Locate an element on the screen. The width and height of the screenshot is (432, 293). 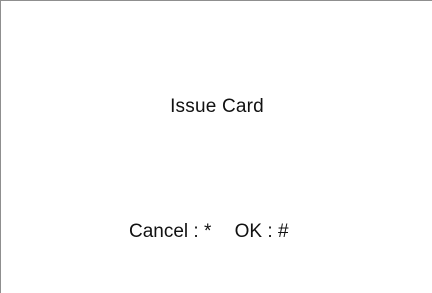
soft-key-hints: Cancel : * OK : # is located at coordinates (209, 232).